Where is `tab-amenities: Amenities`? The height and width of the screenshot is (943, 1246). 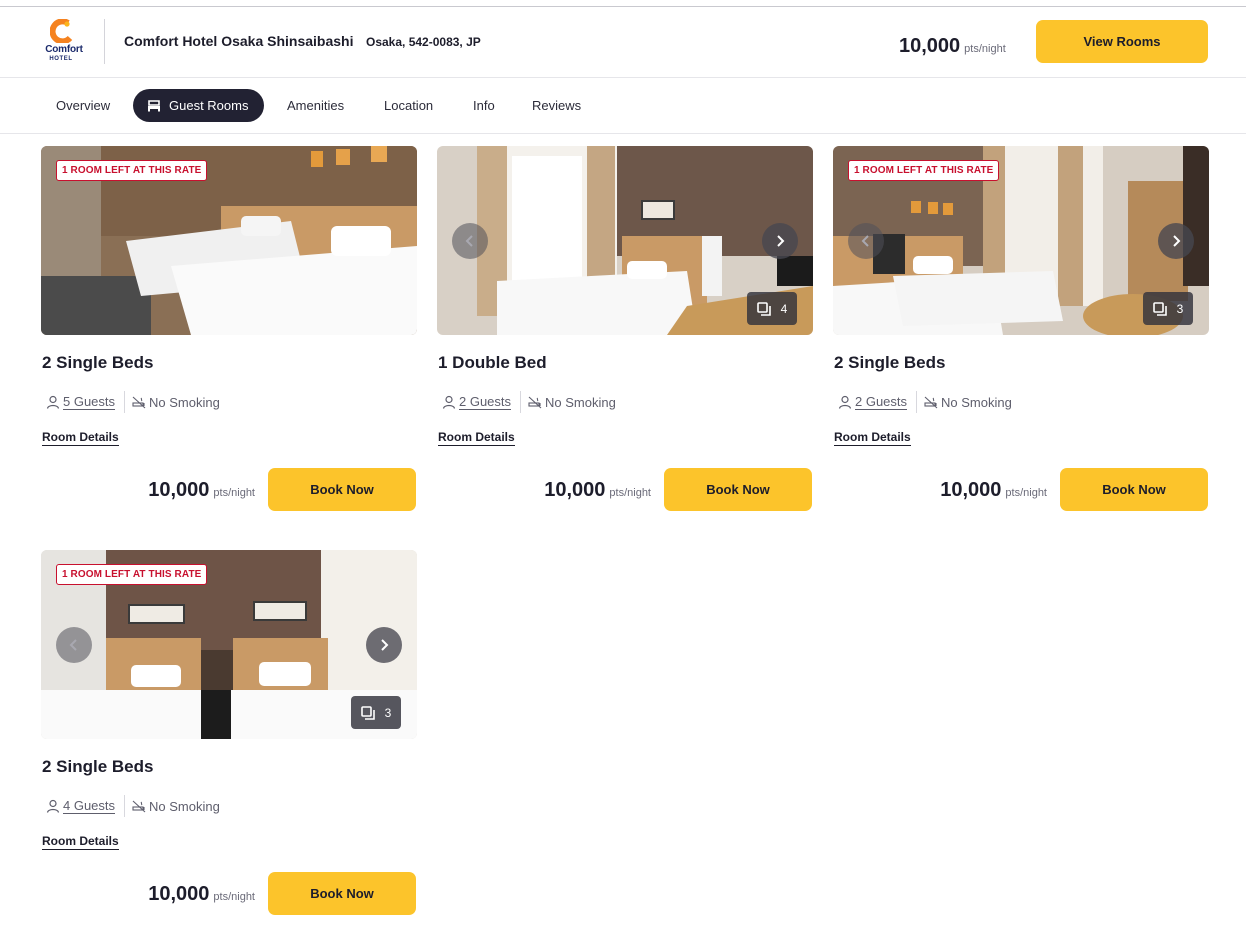 tab-amenities: Amenities is located at coordinates (315, 105).